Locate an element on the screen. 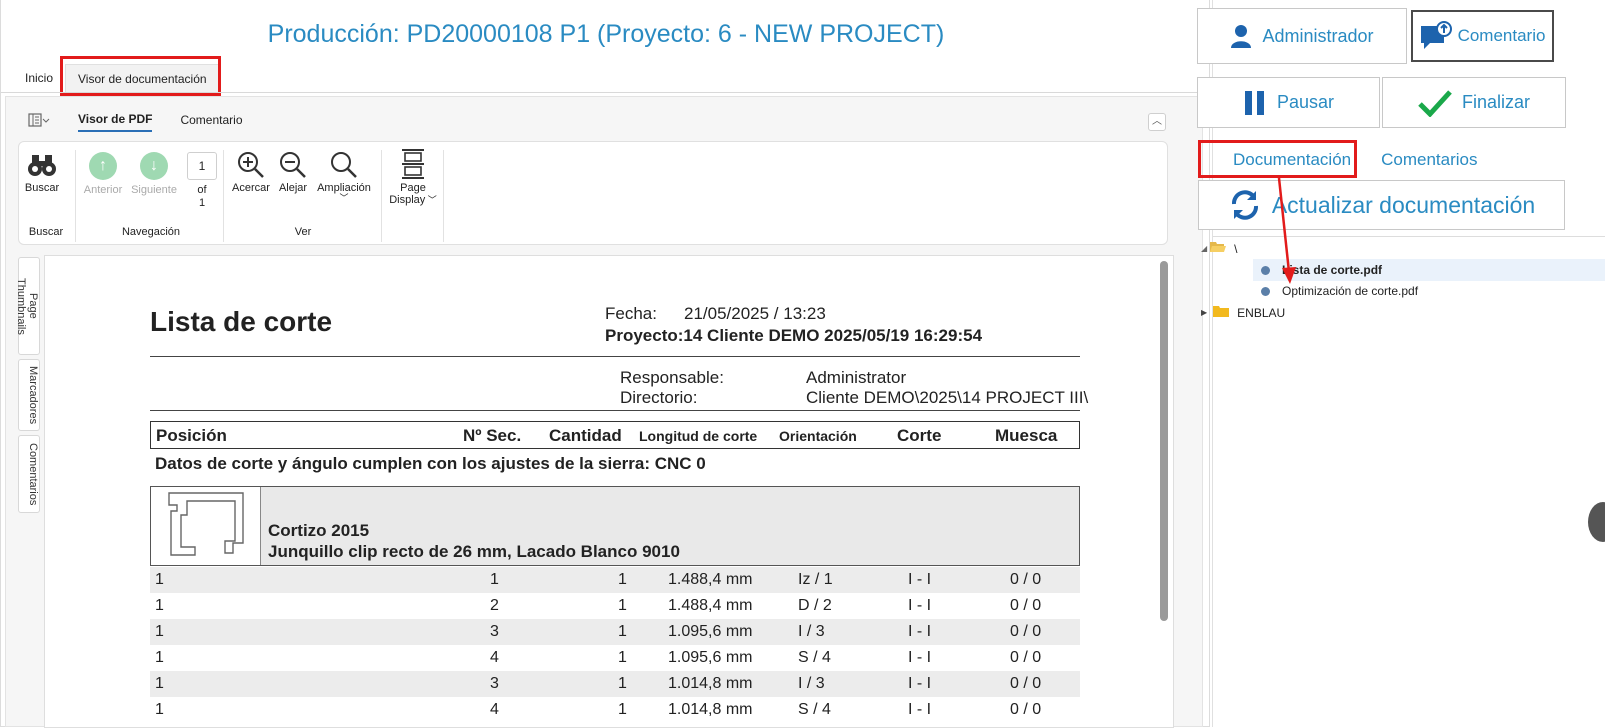  collapse-ribbon-button: ︿ is located at coordinates (1157, 122).